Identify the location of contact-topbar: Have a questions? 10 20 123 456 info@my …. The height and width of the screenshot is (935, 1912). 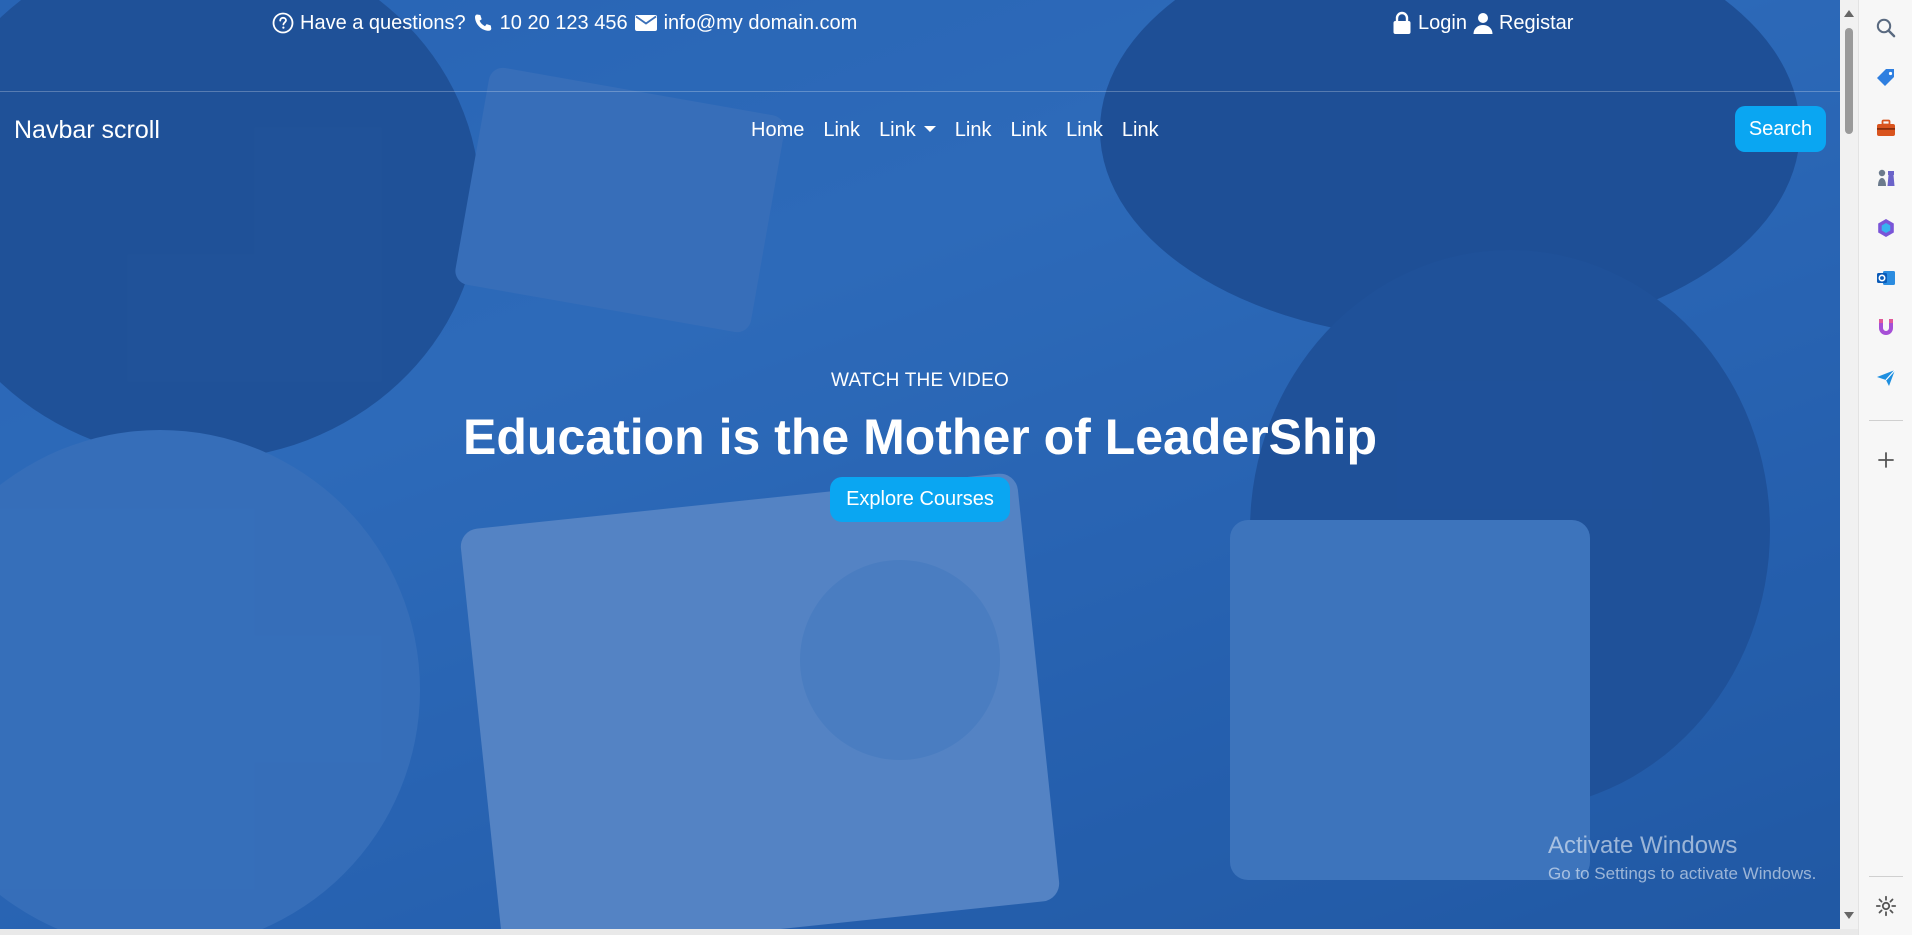
(920, 46).